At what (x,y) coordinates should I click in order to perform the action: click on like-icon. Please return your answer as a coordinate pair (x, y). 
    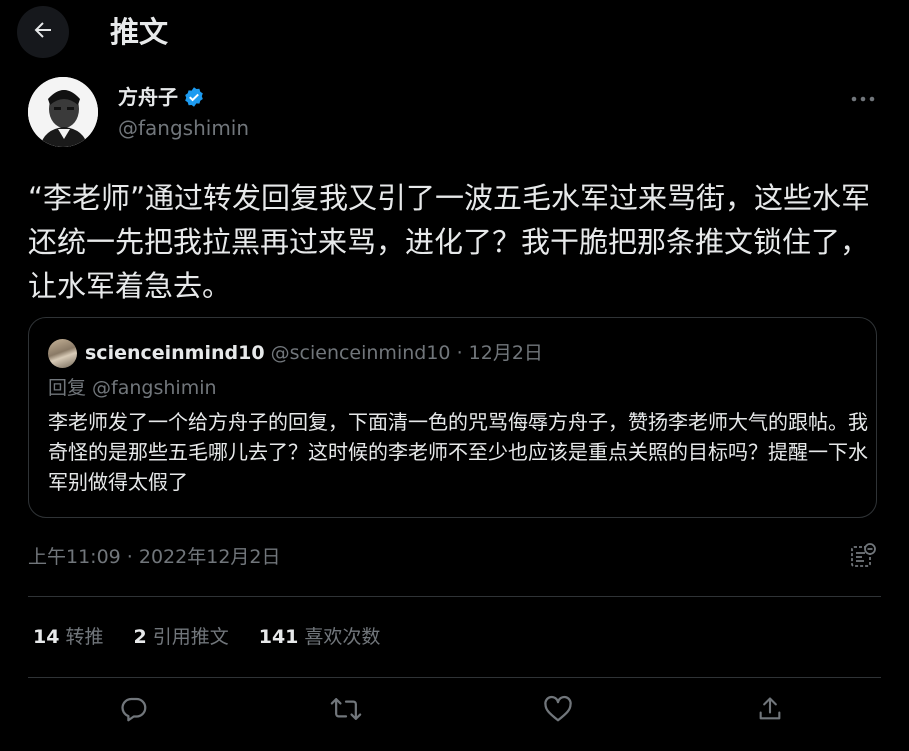
    Looking at the image, I should click on (558, 711).